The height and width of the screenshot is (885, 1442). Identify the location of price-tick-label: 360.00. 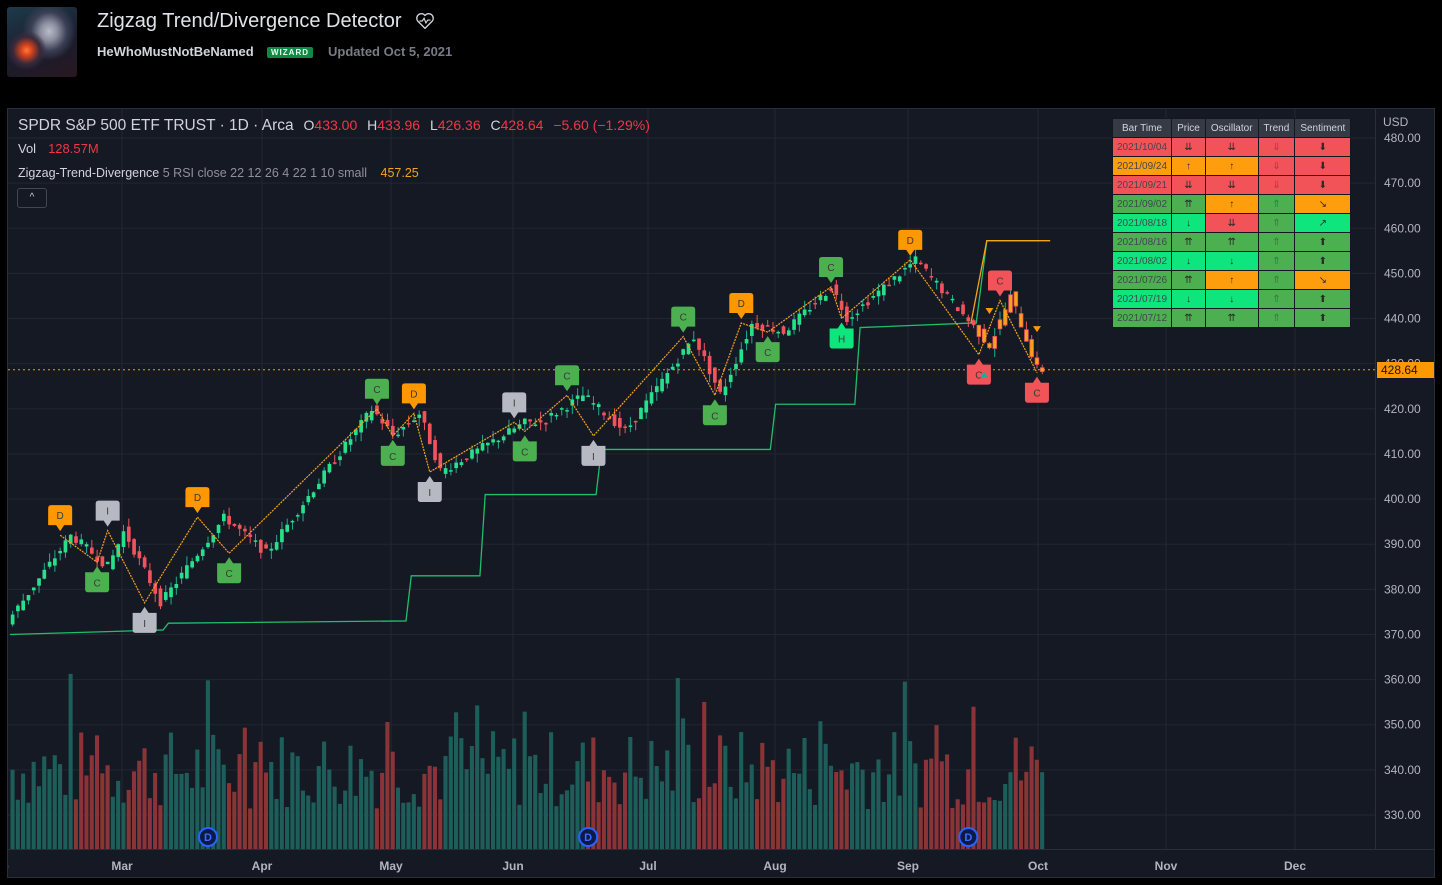
(1402, 680).